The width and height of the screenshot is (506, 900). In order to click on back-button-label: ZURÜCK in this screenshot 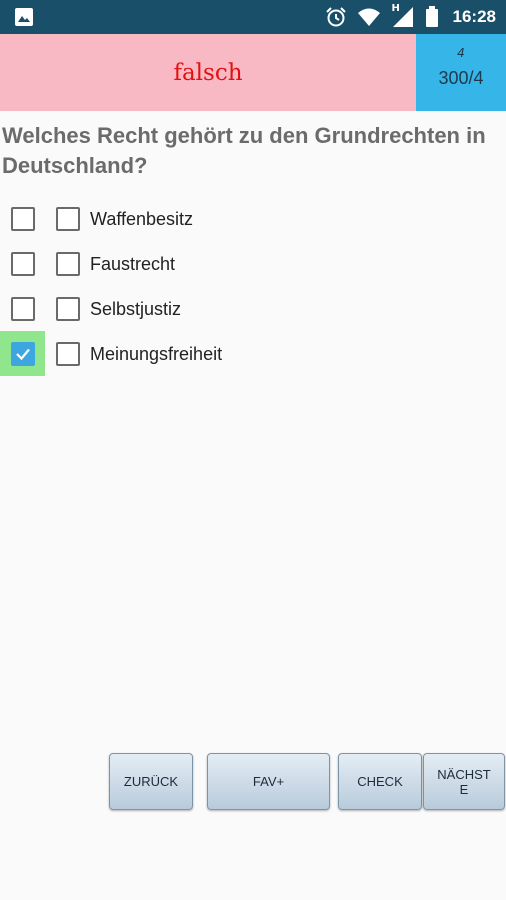, I will do `click(151, 781)`.